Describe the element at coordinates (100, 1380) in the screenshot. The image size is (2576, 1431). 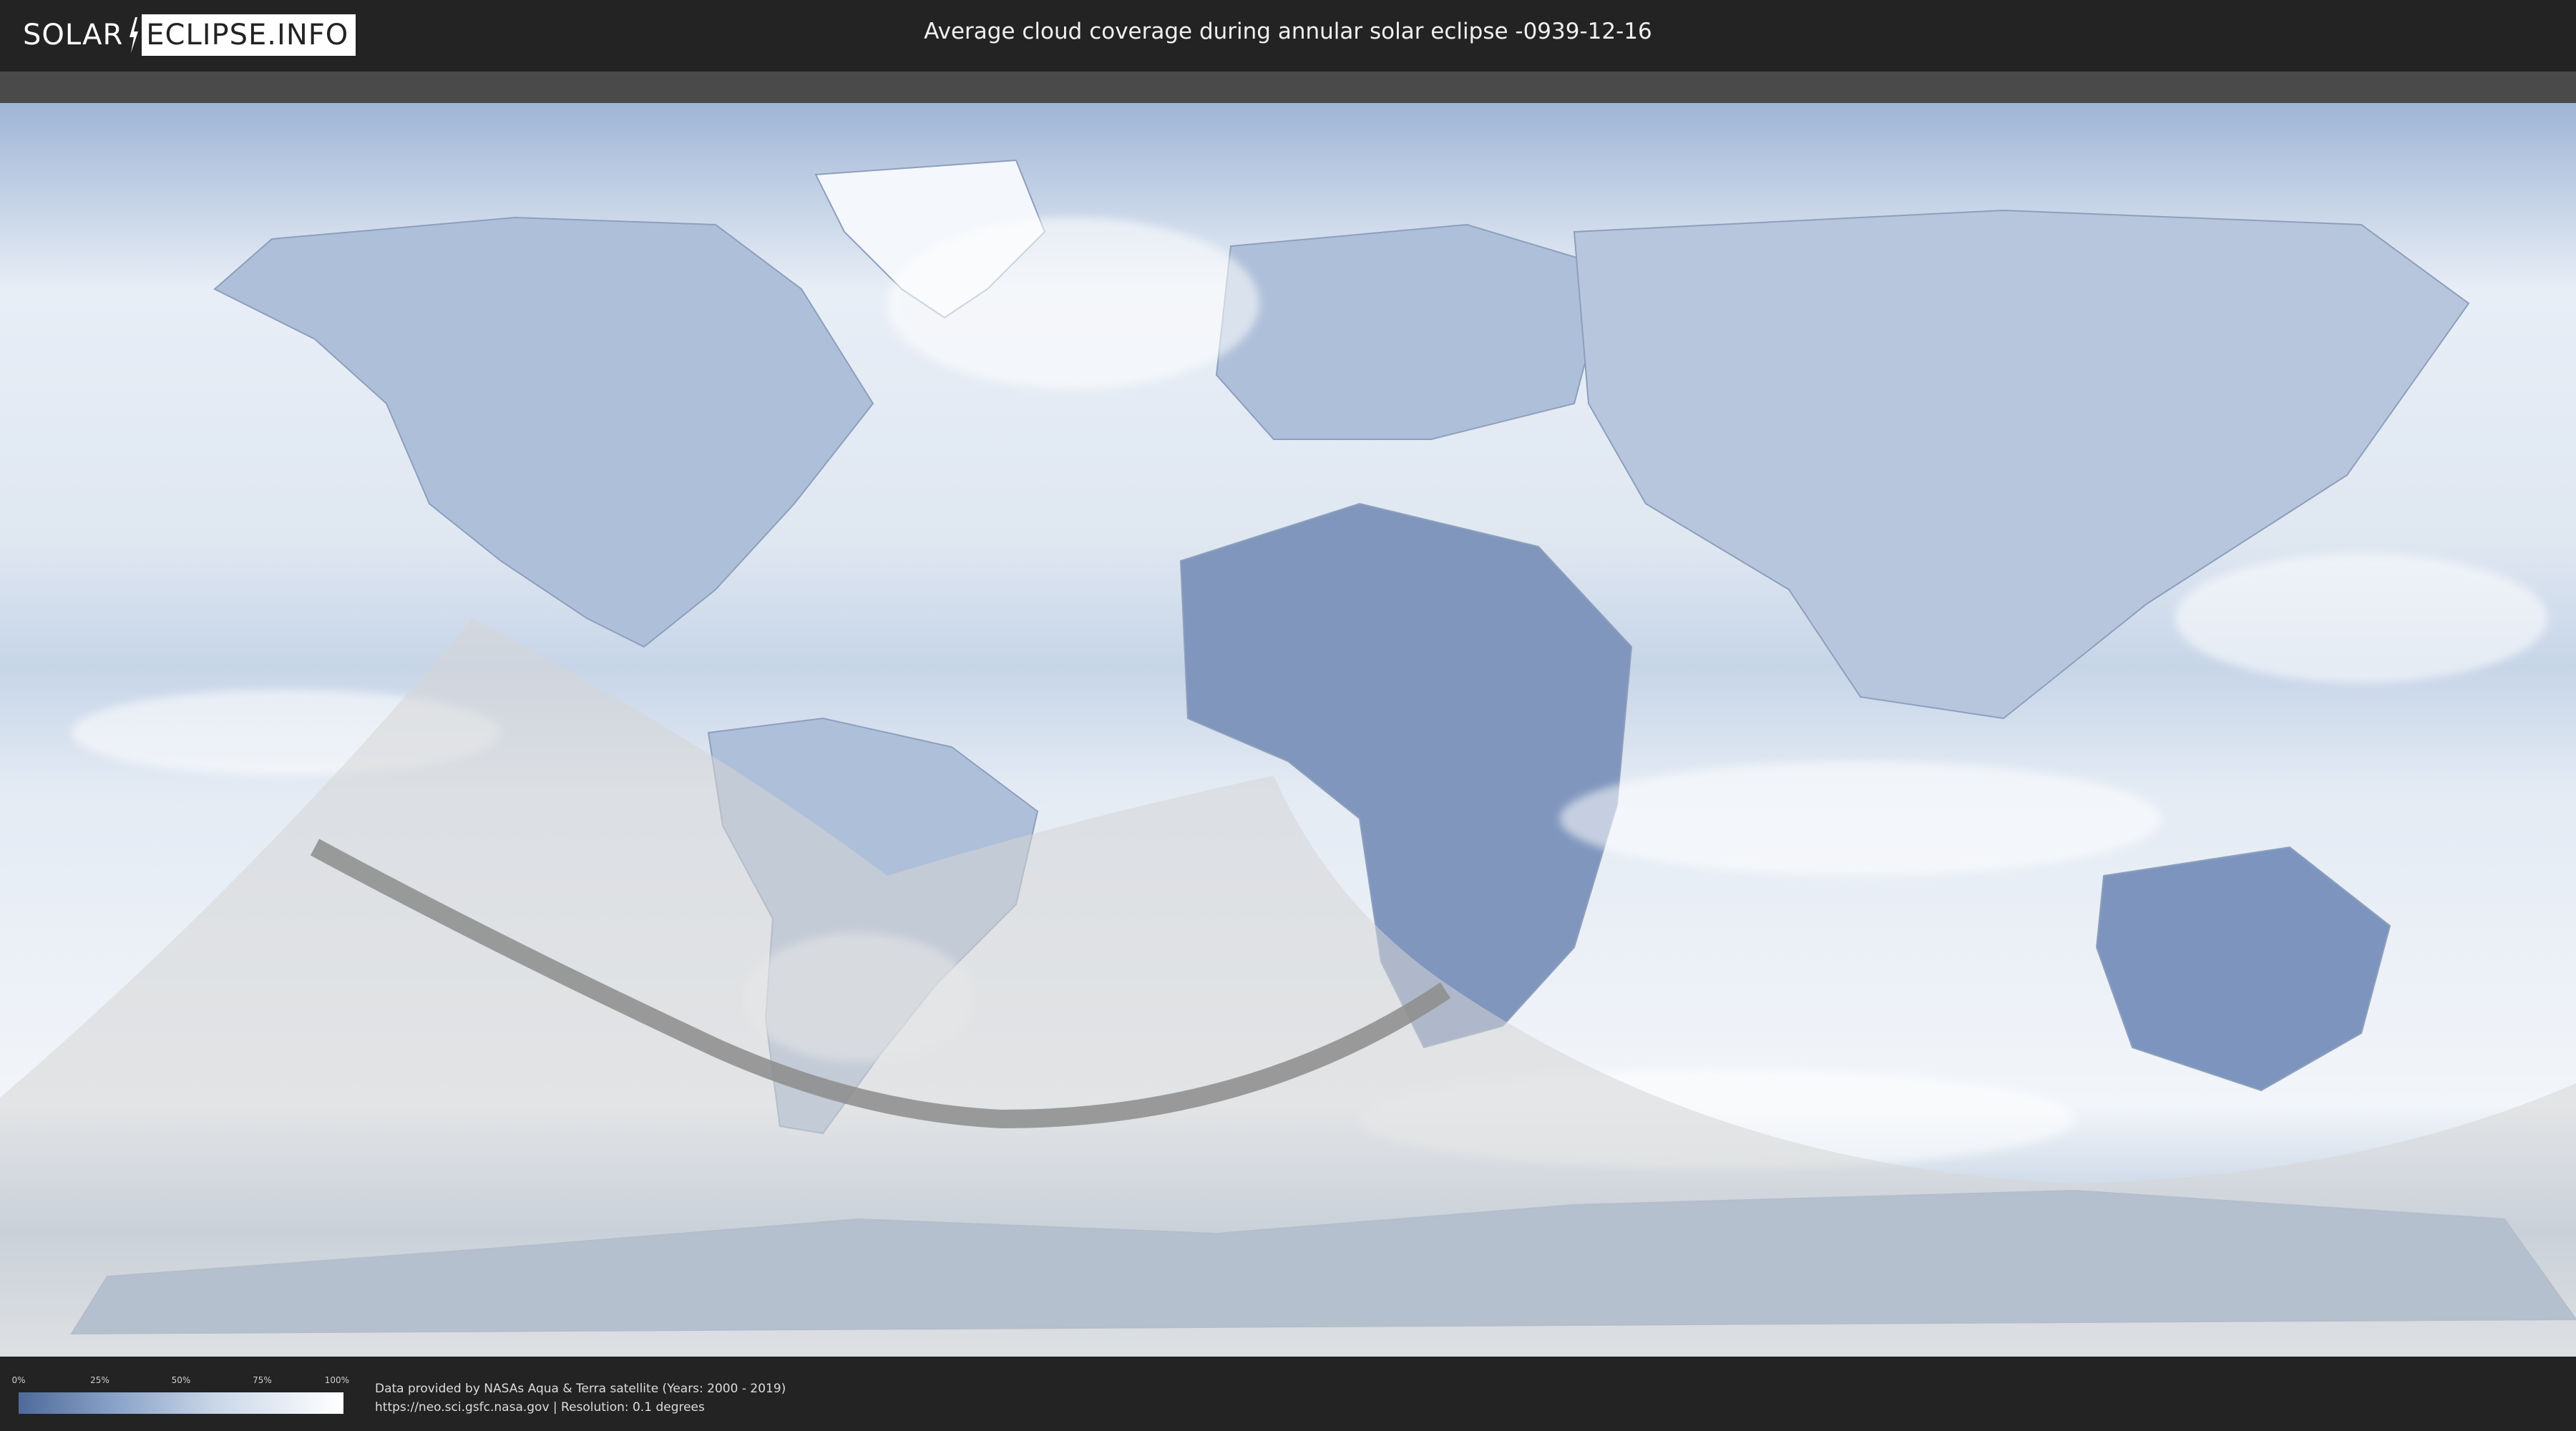
I see `legend-tick: 25%` at that location.